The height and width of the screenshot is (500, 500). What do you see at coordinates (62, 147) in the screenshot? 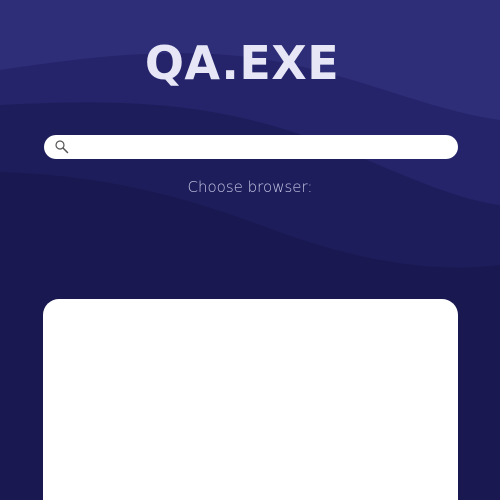
I see `magnifier-icon` at bounding box center [62, 147].